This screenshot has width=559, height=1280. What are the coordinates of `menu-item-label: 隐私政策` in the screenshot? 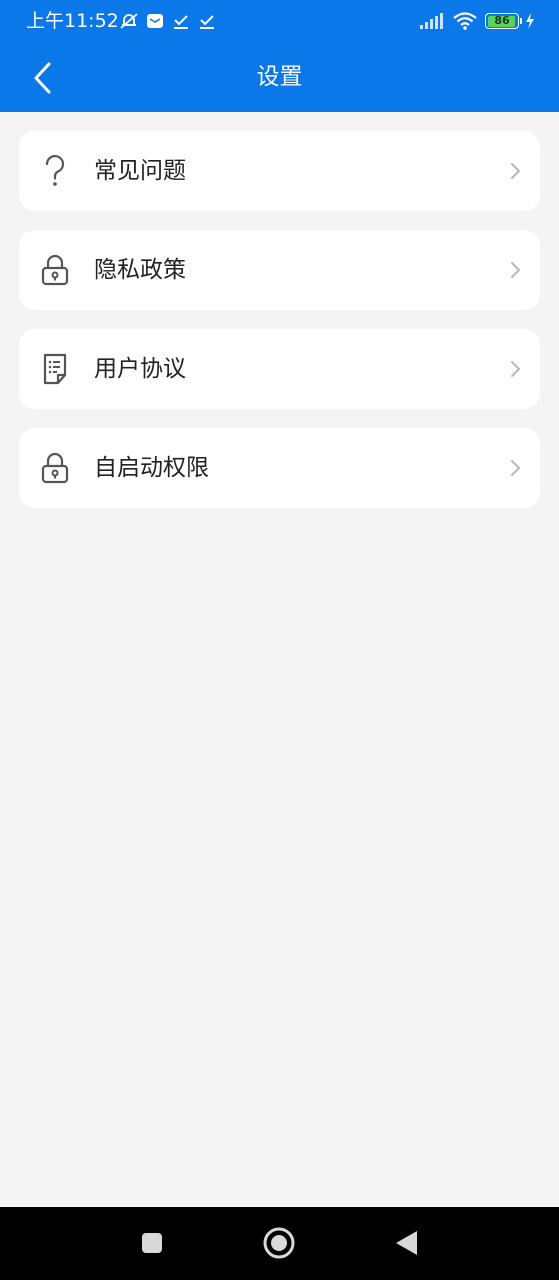 It's located at (140, 270).